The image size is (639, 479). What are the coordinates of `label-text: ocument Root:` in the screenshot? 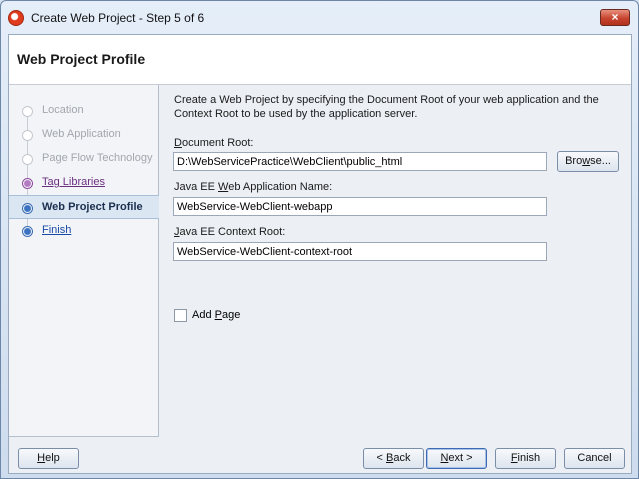 It's located at (217, 143).